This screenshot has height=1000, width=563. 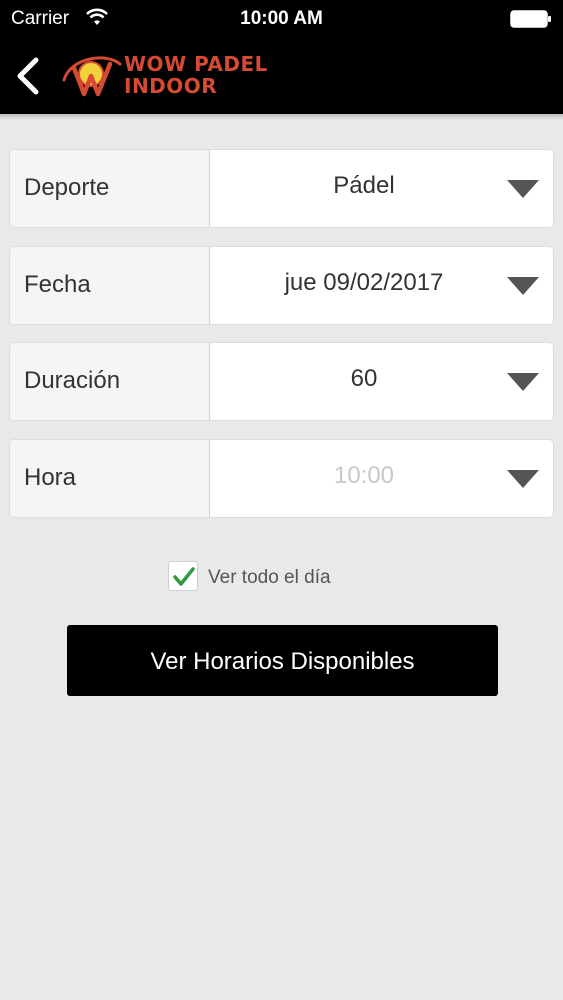 I want to click on logo-line-2: INDOOR, so click(x=171, y=86).